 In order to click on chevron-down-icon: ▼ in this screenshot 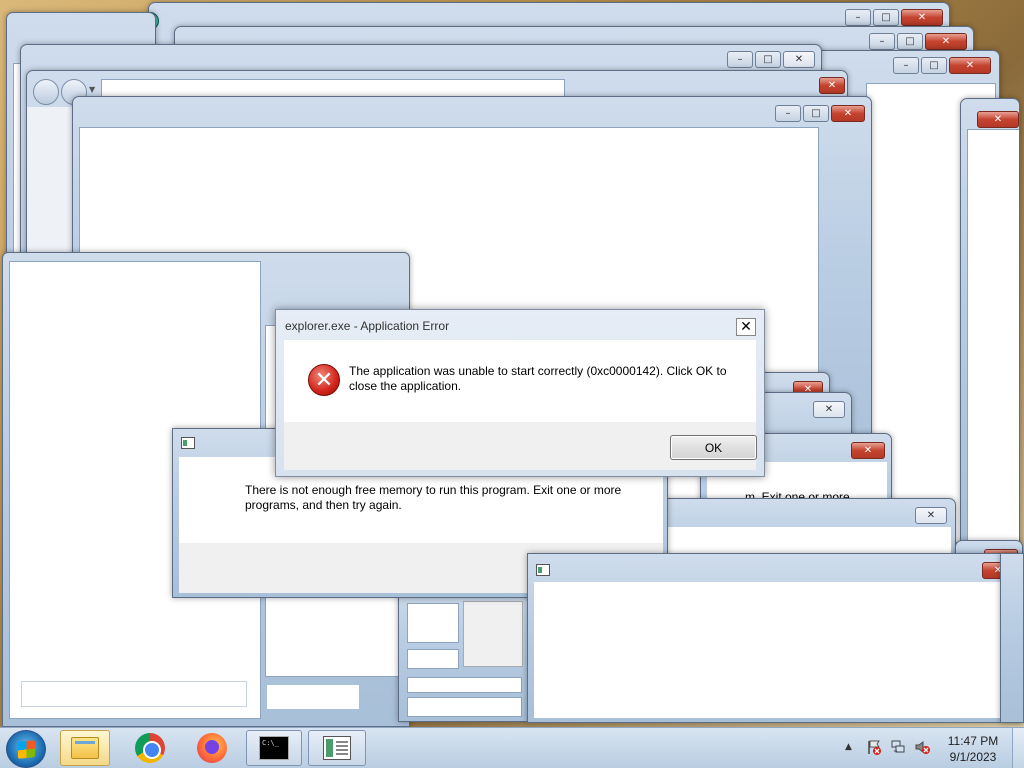, I will do `click(92, 89)`.